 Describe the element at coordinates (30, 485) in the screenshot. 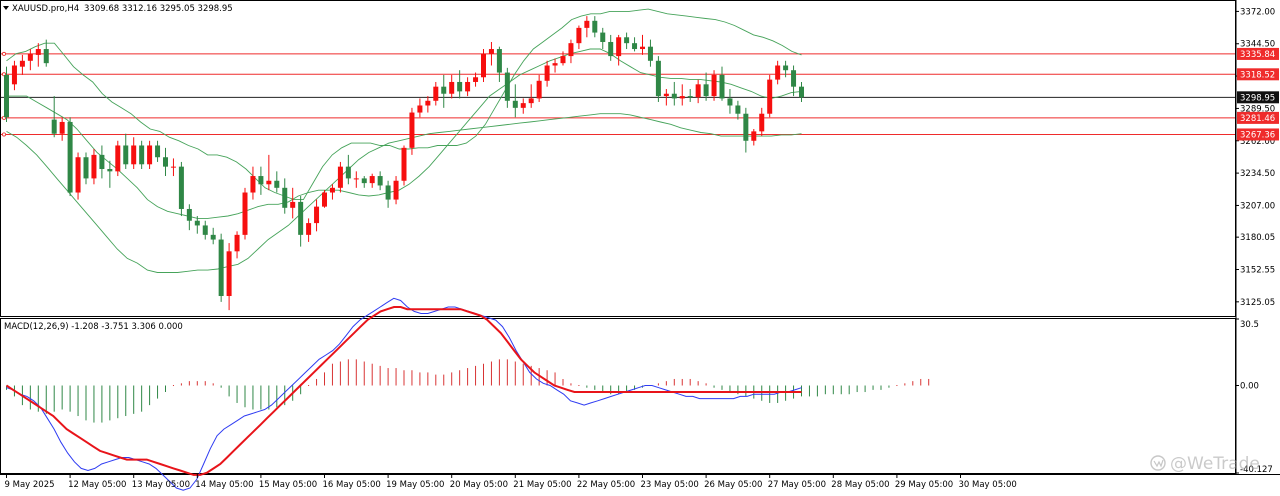

I see `time-tick-label: 9 May 2025` at that location.